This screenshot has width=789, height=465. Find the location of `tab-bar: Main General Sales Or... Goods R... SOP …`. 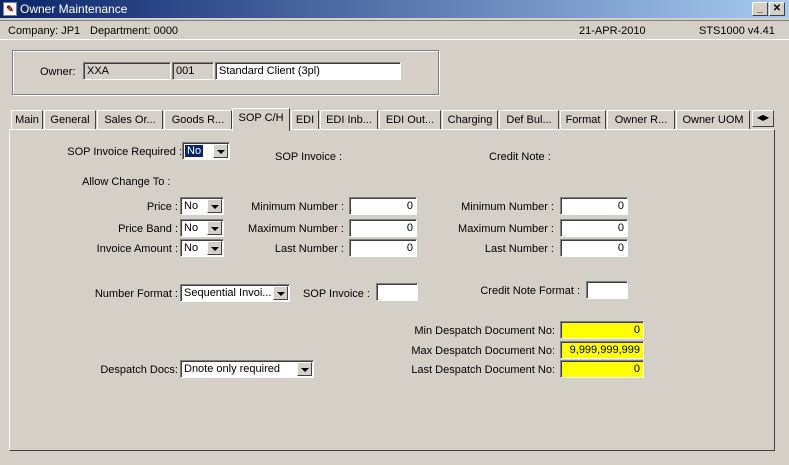

tab-bar: Main General Sales Or... Goods R... SOP … is located at coordinates (394, 119).